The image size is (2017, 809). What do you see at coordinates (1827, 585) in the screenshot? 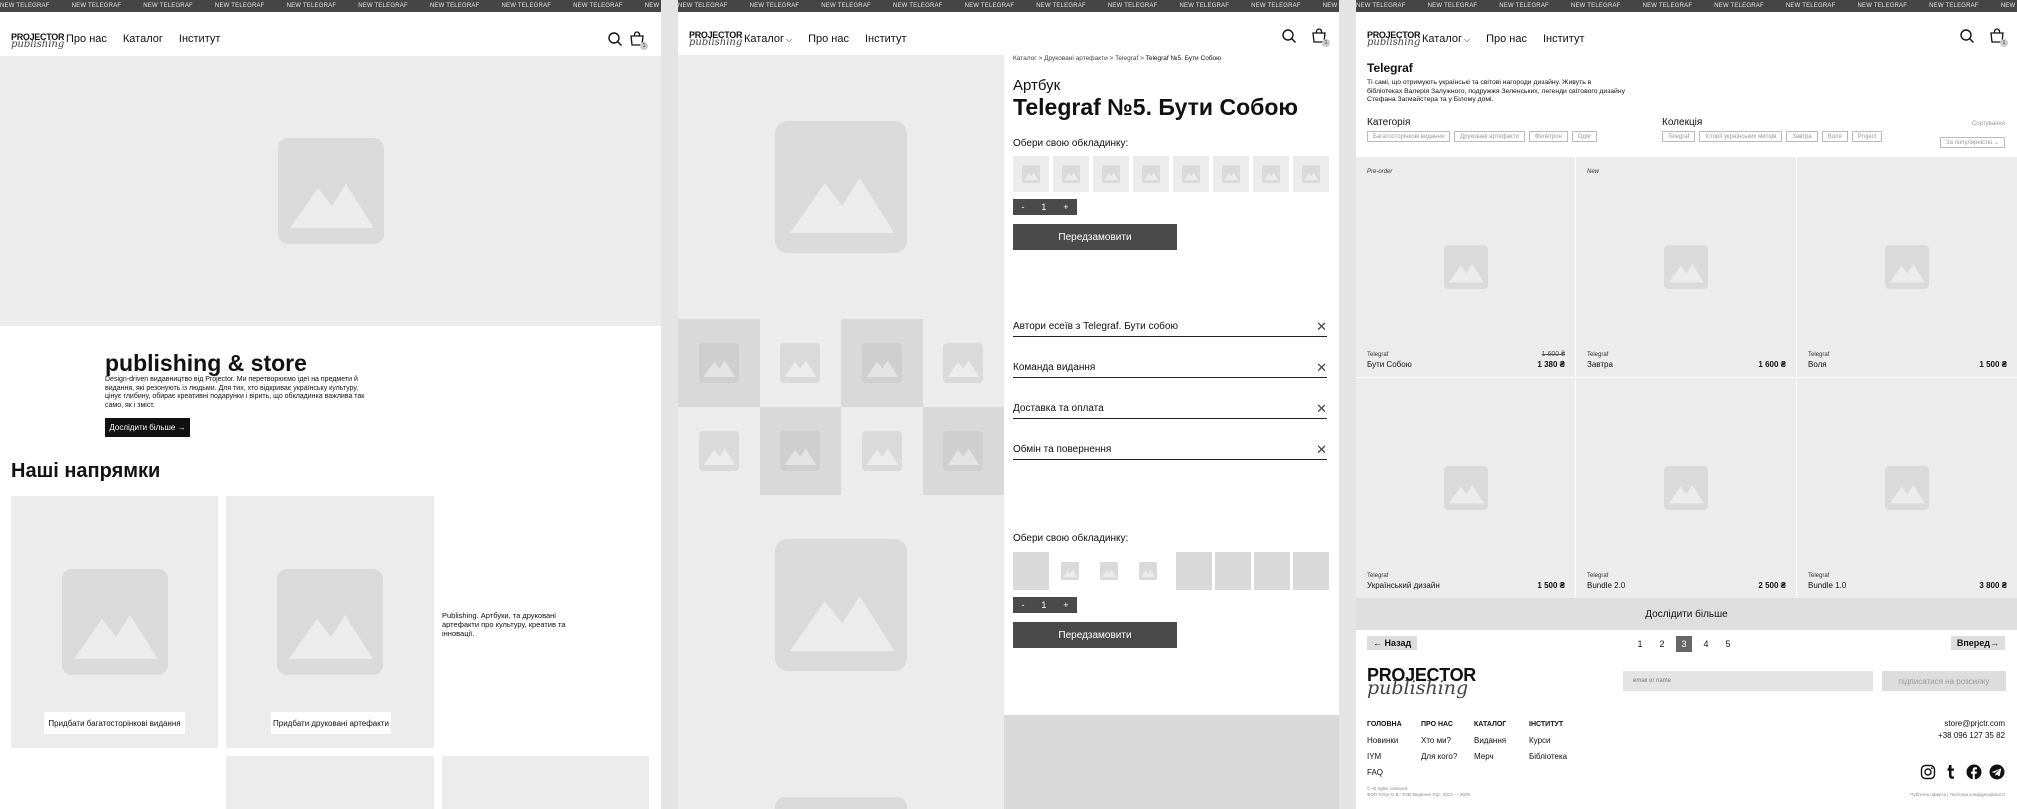
I see `product-name: Bundle 1.0` at bounding box center [1827, 585].